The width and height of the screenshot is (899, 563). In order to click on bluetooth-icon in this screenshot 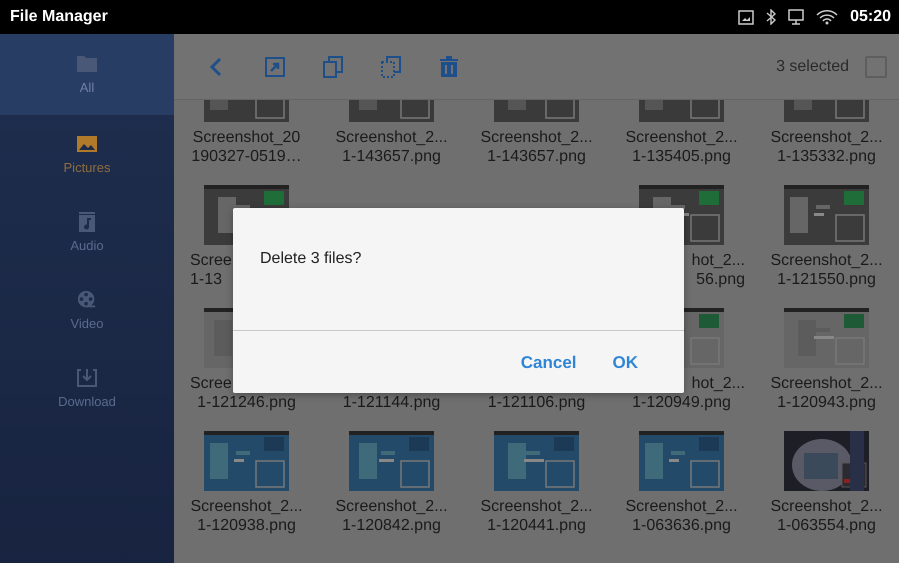, I will do `click(771, 17)`.